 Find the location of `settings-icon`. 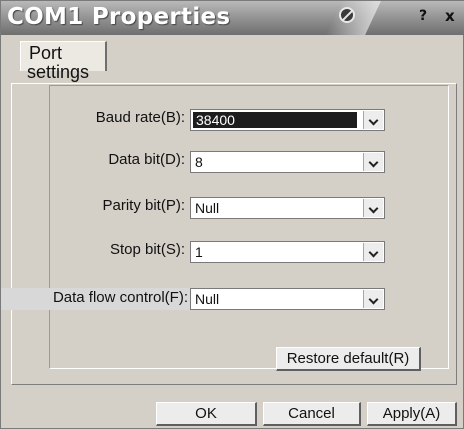

settings-icon is located at coordinates (347, 15).